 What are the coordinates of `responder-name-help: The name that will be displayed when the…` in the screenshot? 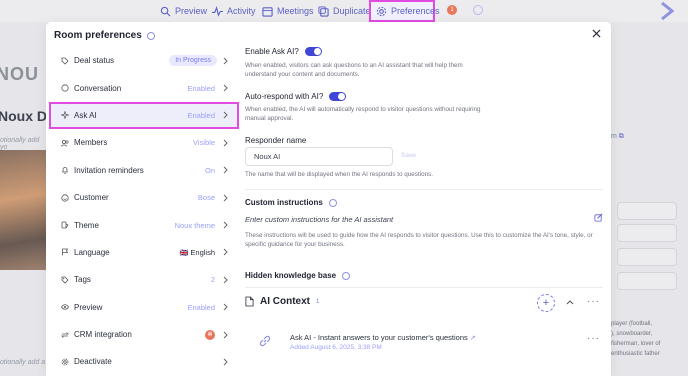 It's located at (339, 174).